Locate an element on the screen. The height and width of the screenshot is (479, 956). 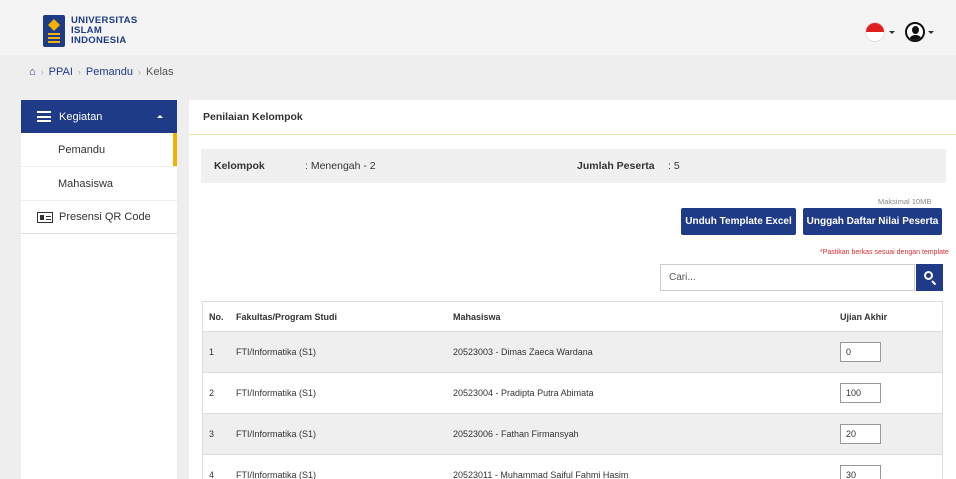
row-no: 2 is located at coordinates (212, 393).